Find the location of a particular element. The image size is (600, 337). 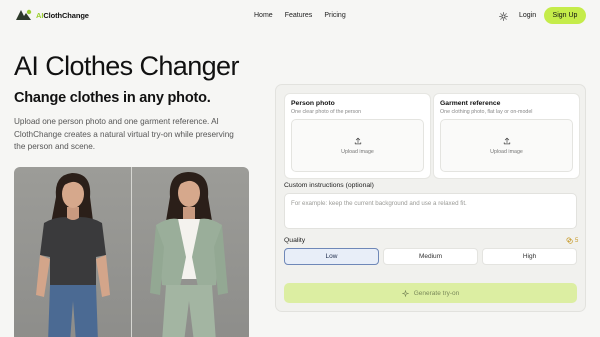

garment-reference-title: Garment reference is located at coordinates (470, 103).